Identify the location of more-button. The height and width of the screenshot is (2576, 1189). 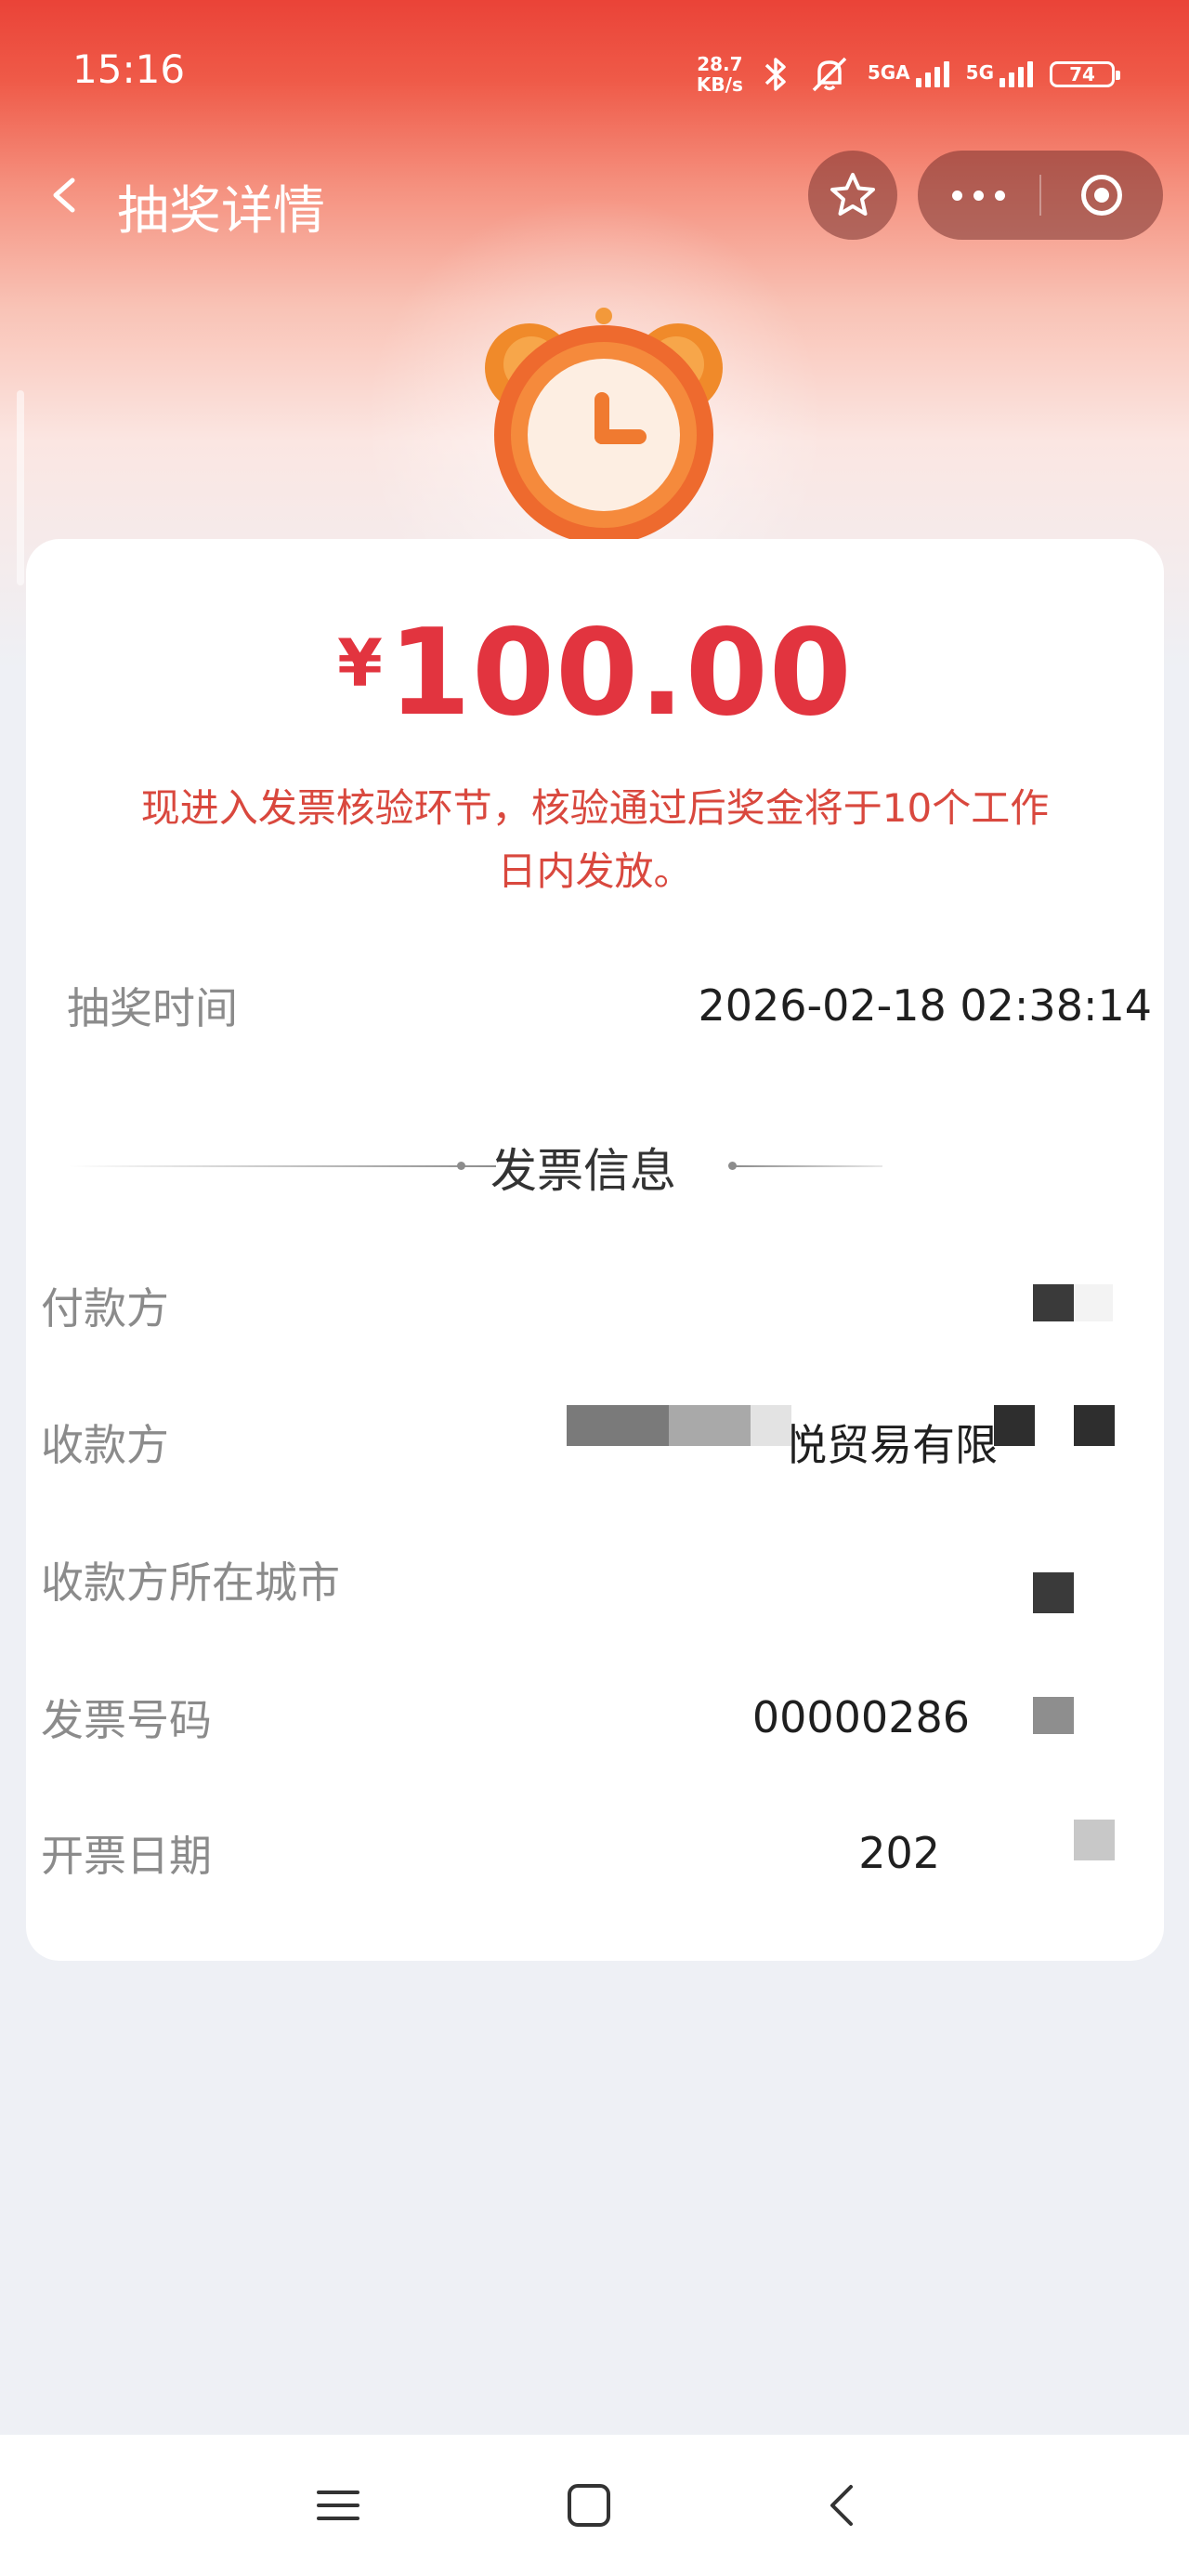
(979, 195).